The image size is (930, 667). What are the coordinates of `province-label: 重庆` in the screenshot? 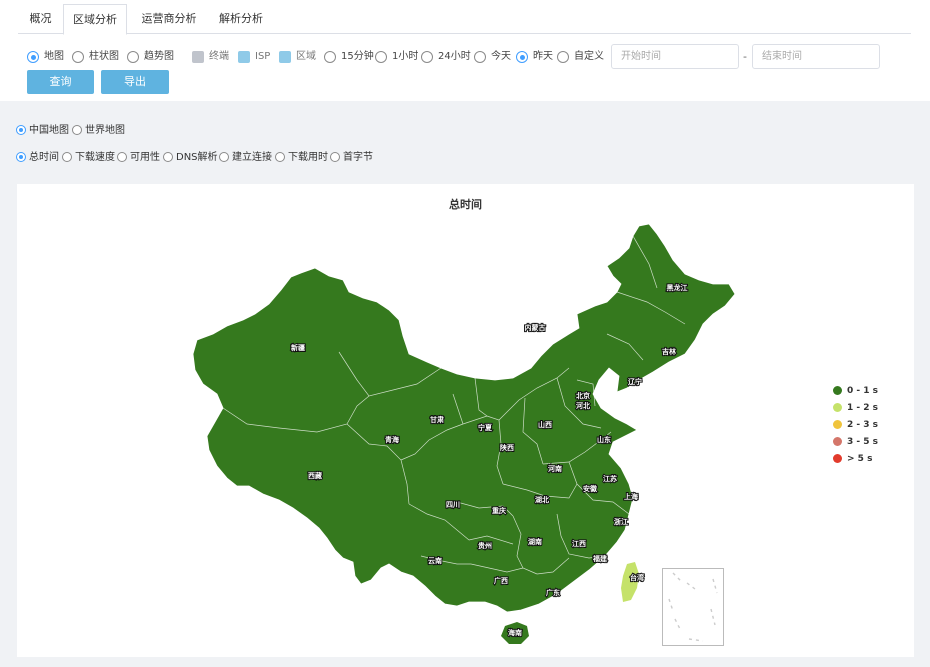 It's located at (499, 510).